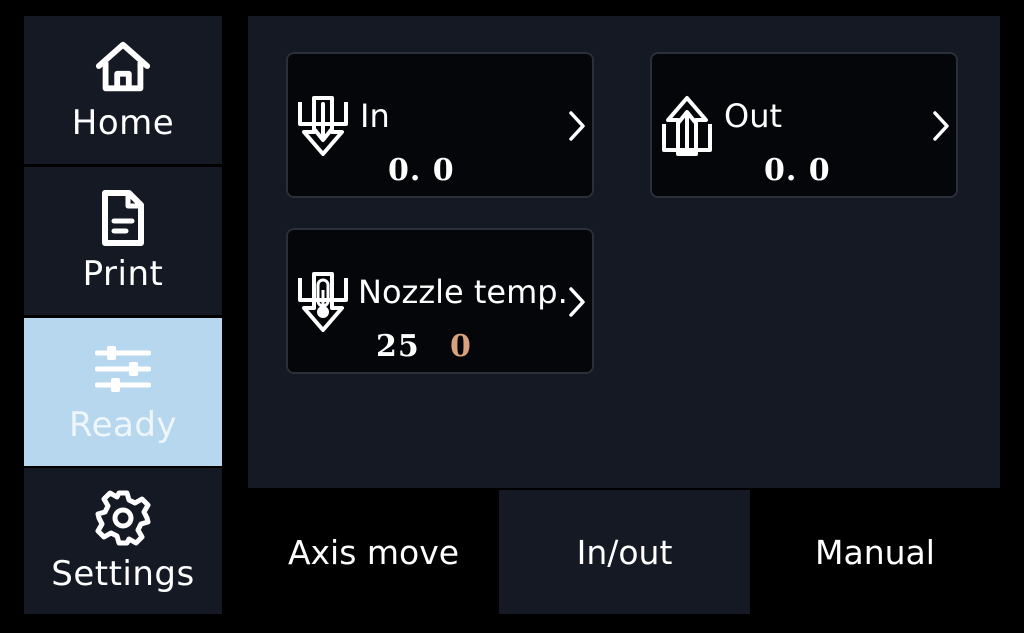 This screenshot has height=633, width=1024. I want to click on sidebar-item-ready: Ready, so click(123, 392).